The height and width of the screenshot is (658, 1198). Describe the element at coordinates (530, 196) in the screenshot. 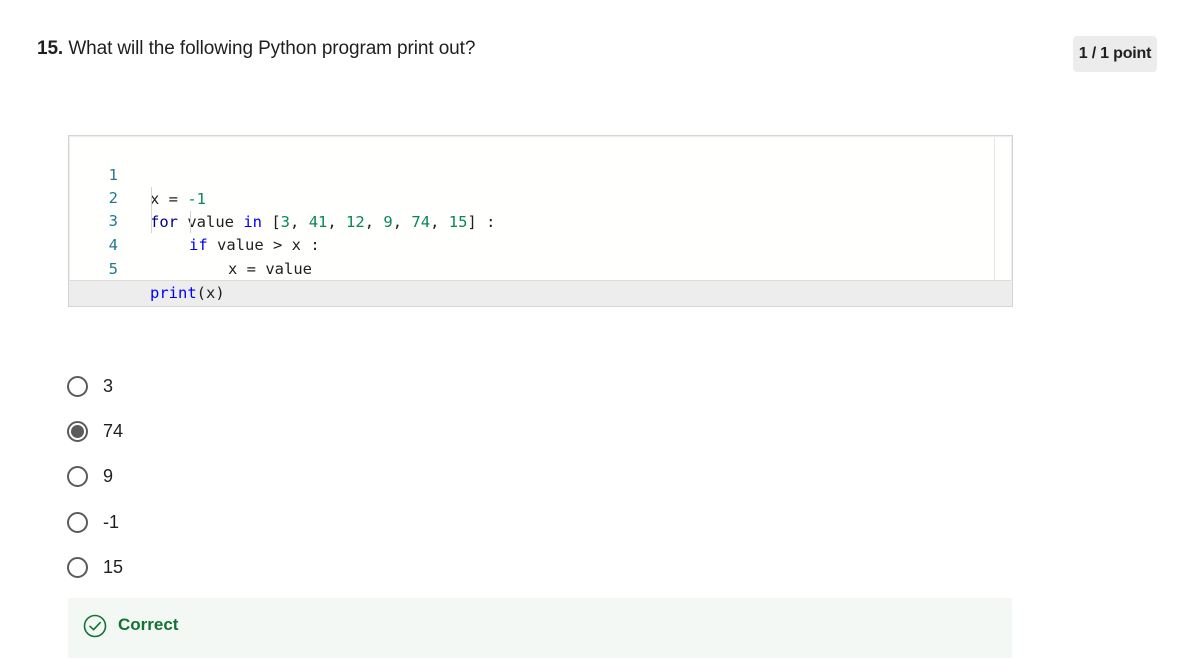

I see `code-line-2: 2 for value in [3, 41, 12, 9, 74, 15] :` at that location.